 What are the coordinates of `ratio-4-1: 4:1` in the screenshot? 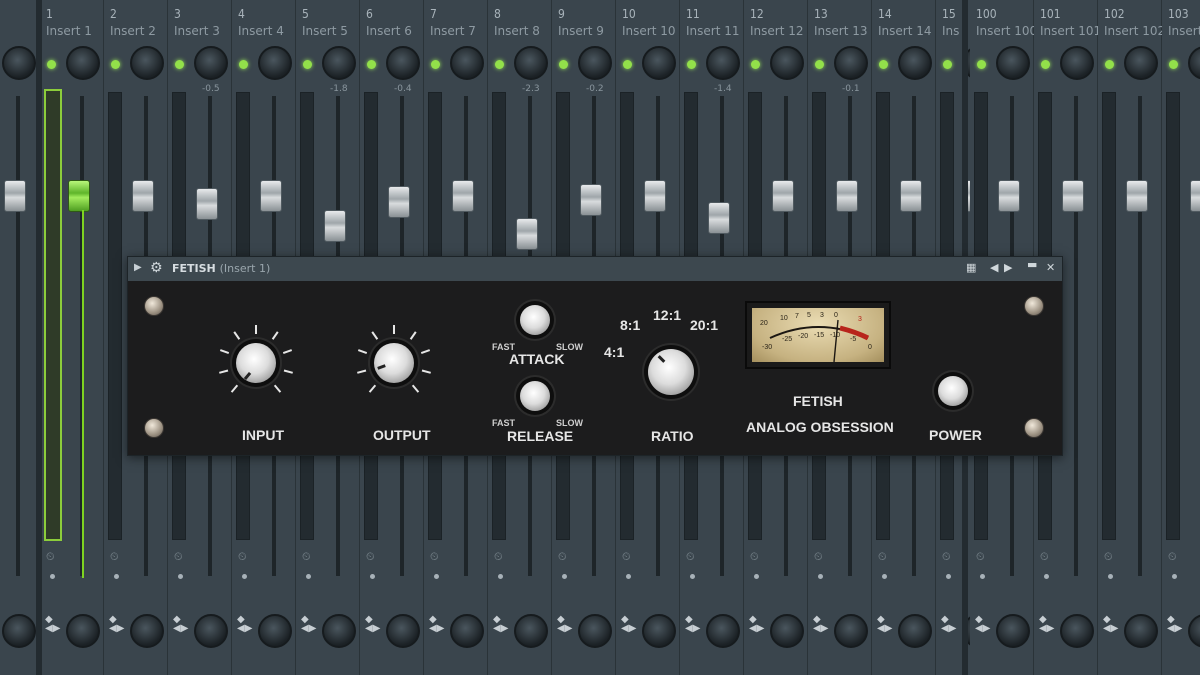 It's located at (614, 352).